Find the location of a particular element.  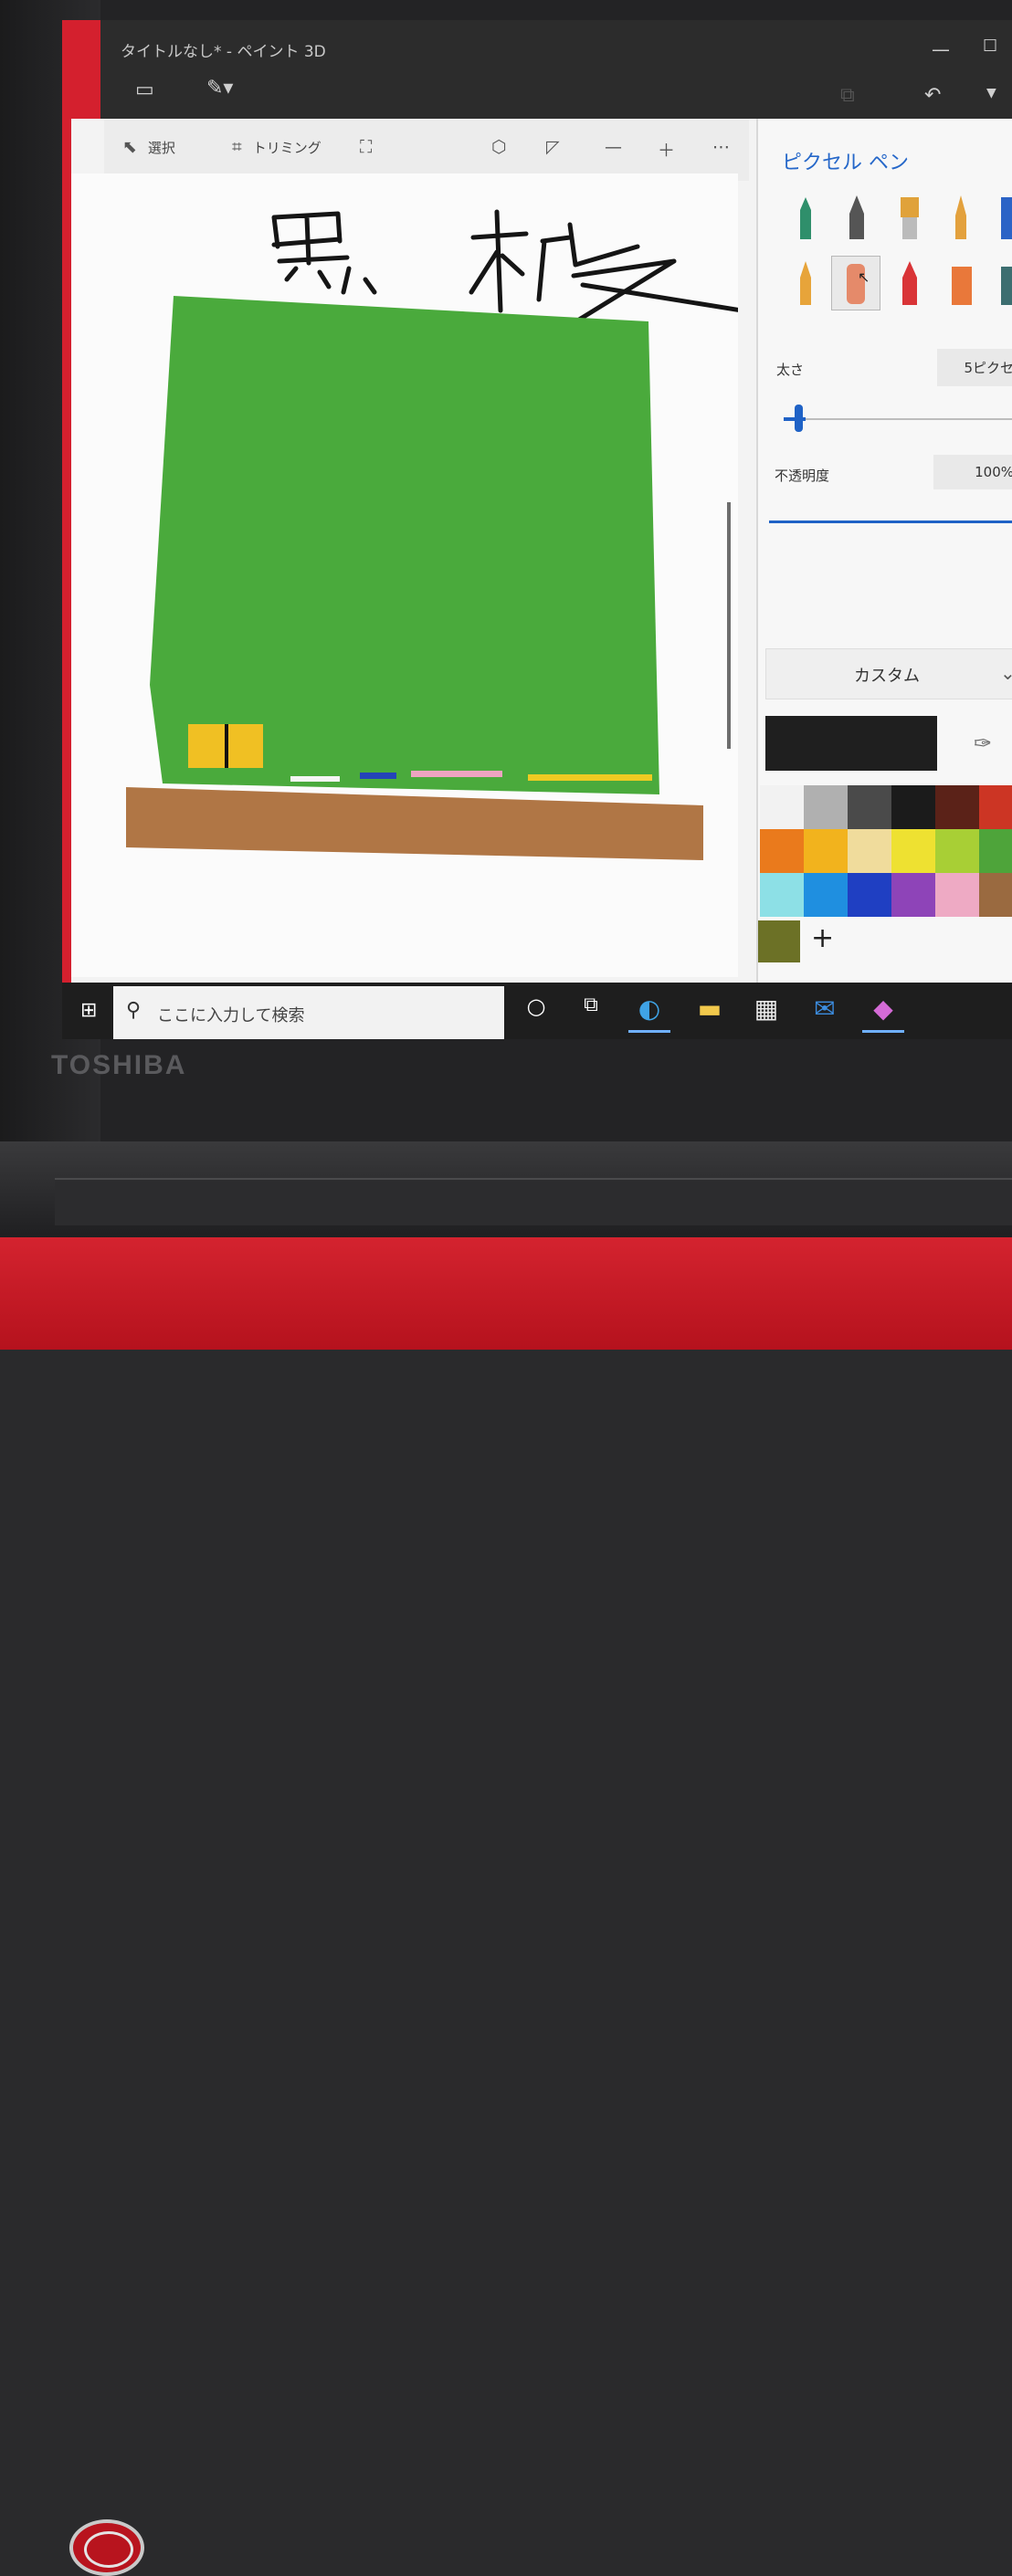

white-chalk is located at coordinates (315, 779).